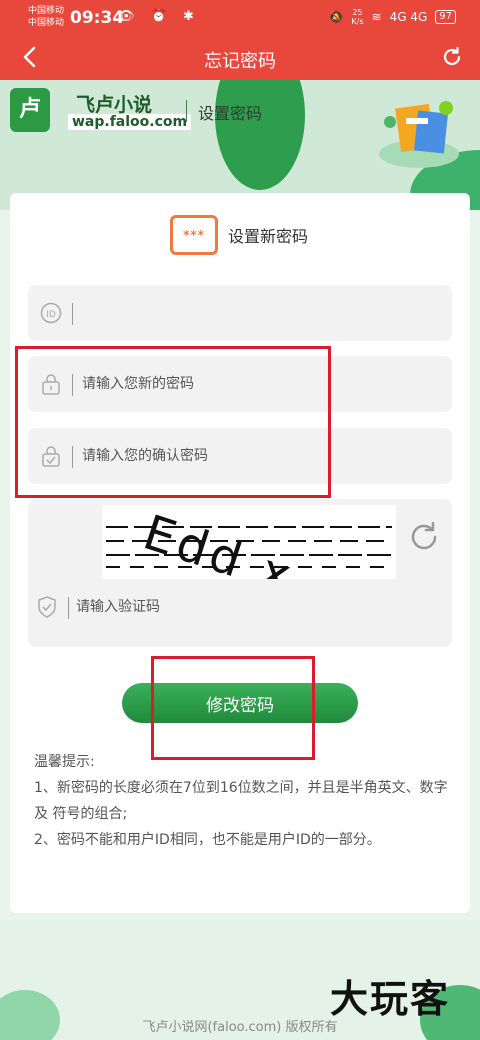 Image resolution: width=480 pixels, height=1040 pixels. I want to click on banner-subtitle: 设置密码, so click(230, 113).